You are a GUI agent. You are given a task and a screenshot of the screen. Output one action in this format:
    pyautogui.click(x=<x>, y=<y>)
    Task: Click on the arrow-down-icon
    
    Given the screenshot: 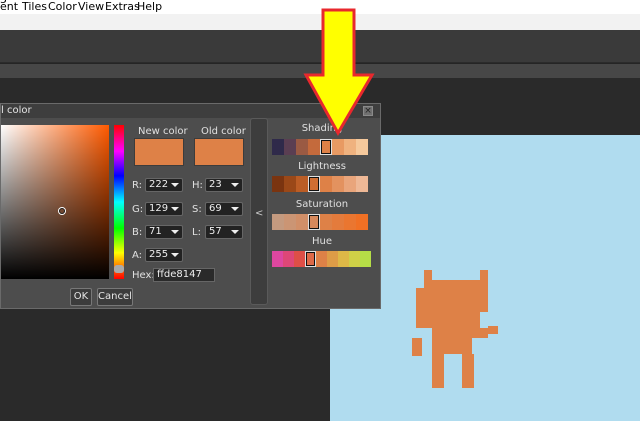 What is the action you would take?
    pyautogui.click(x=339, y=72)
    